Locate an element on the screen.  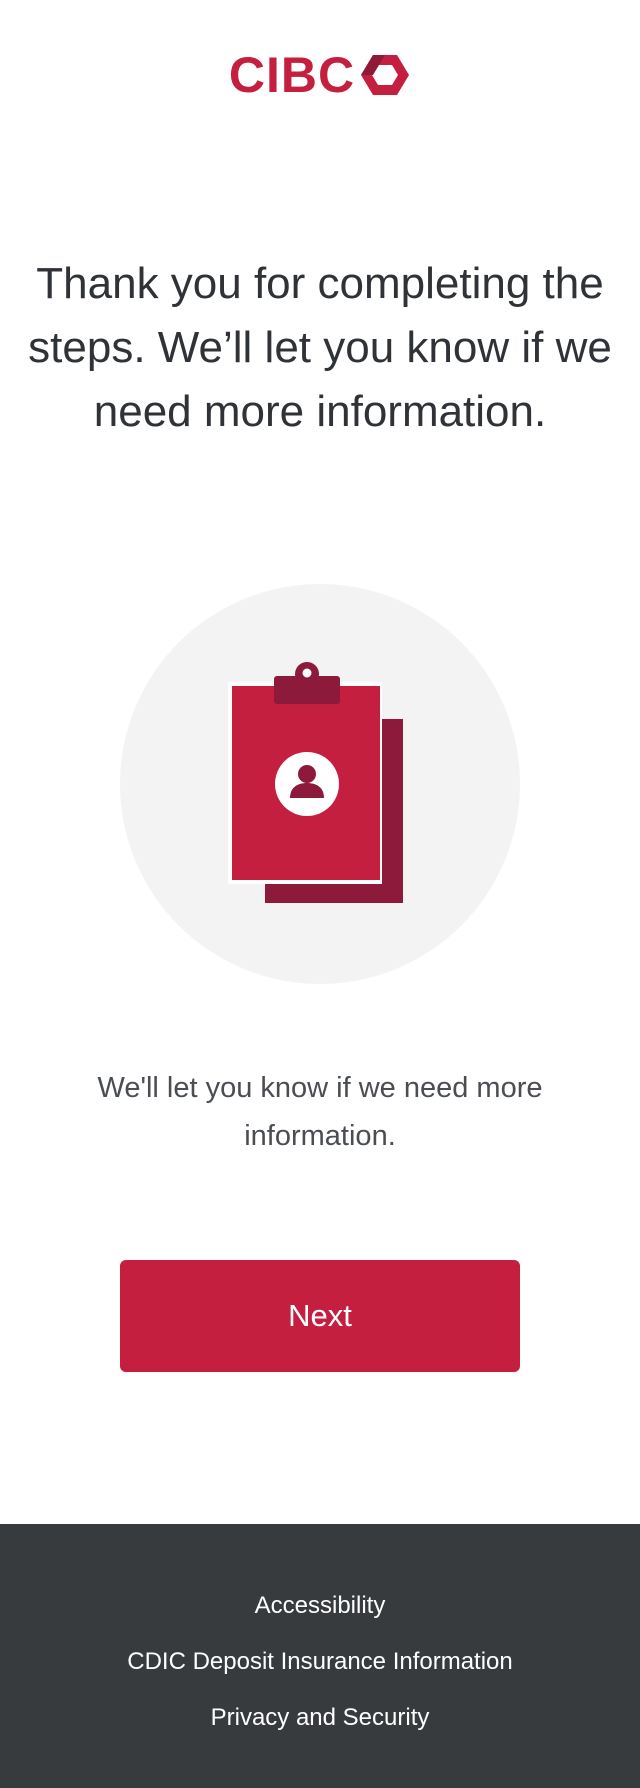
illustration is located at coordinates (320, 784).